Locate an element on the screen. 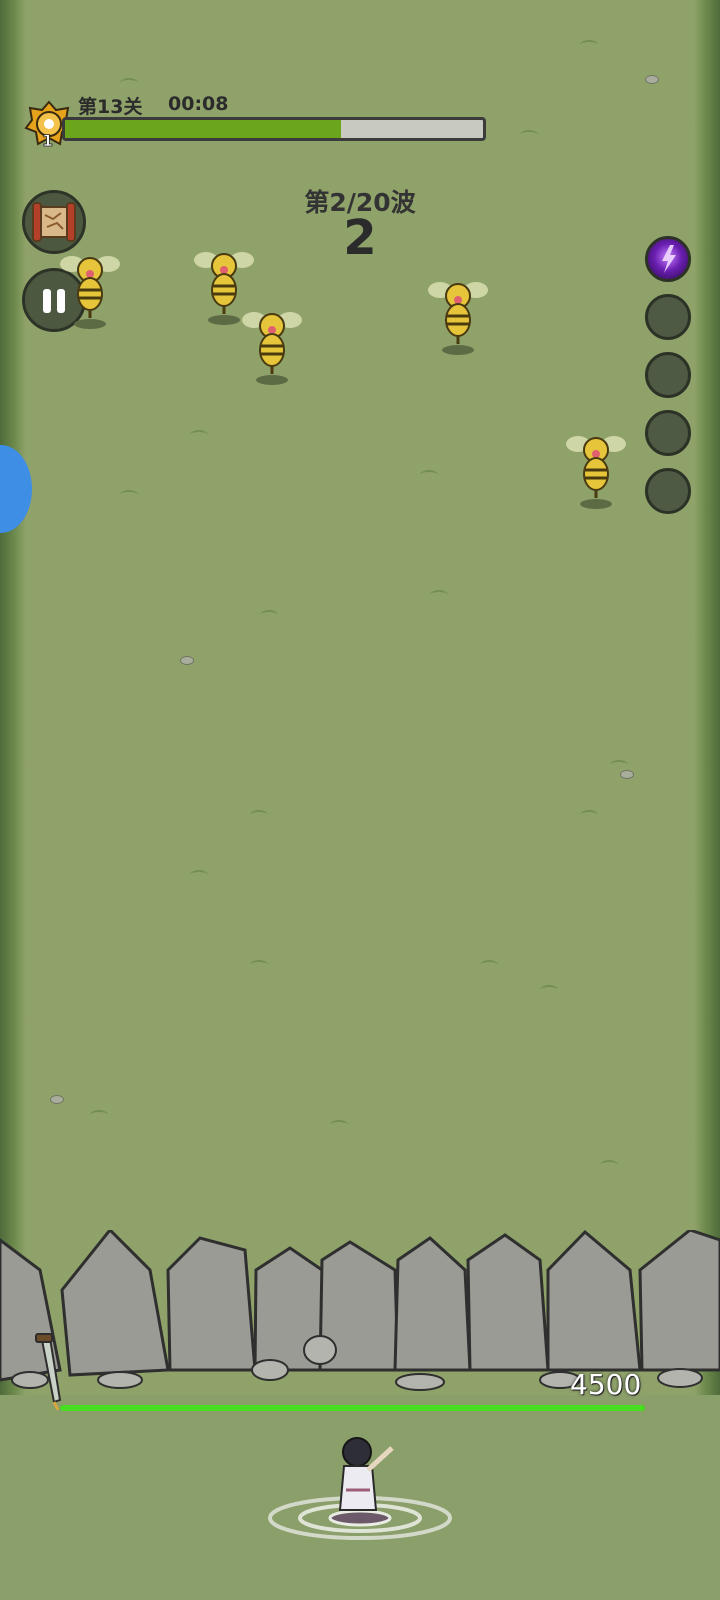 The image size is (720, 1600). scroll-map-icon is located at coordinates (54, 222).